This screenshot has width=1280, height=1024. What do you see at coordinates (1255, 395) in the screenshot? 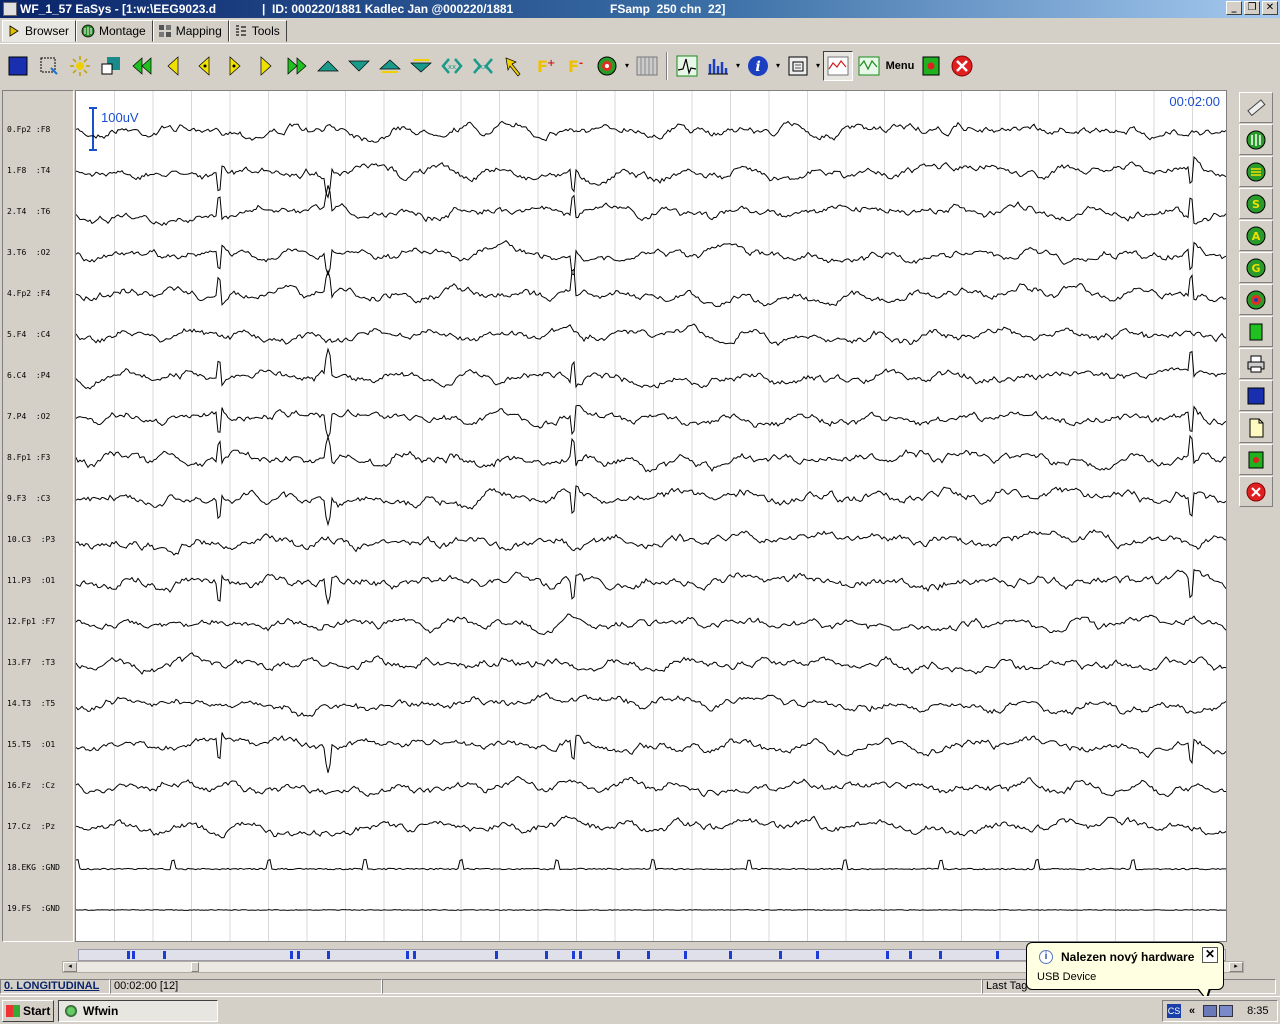
I see `blue-page-button` at bounding box center [1255, 395].